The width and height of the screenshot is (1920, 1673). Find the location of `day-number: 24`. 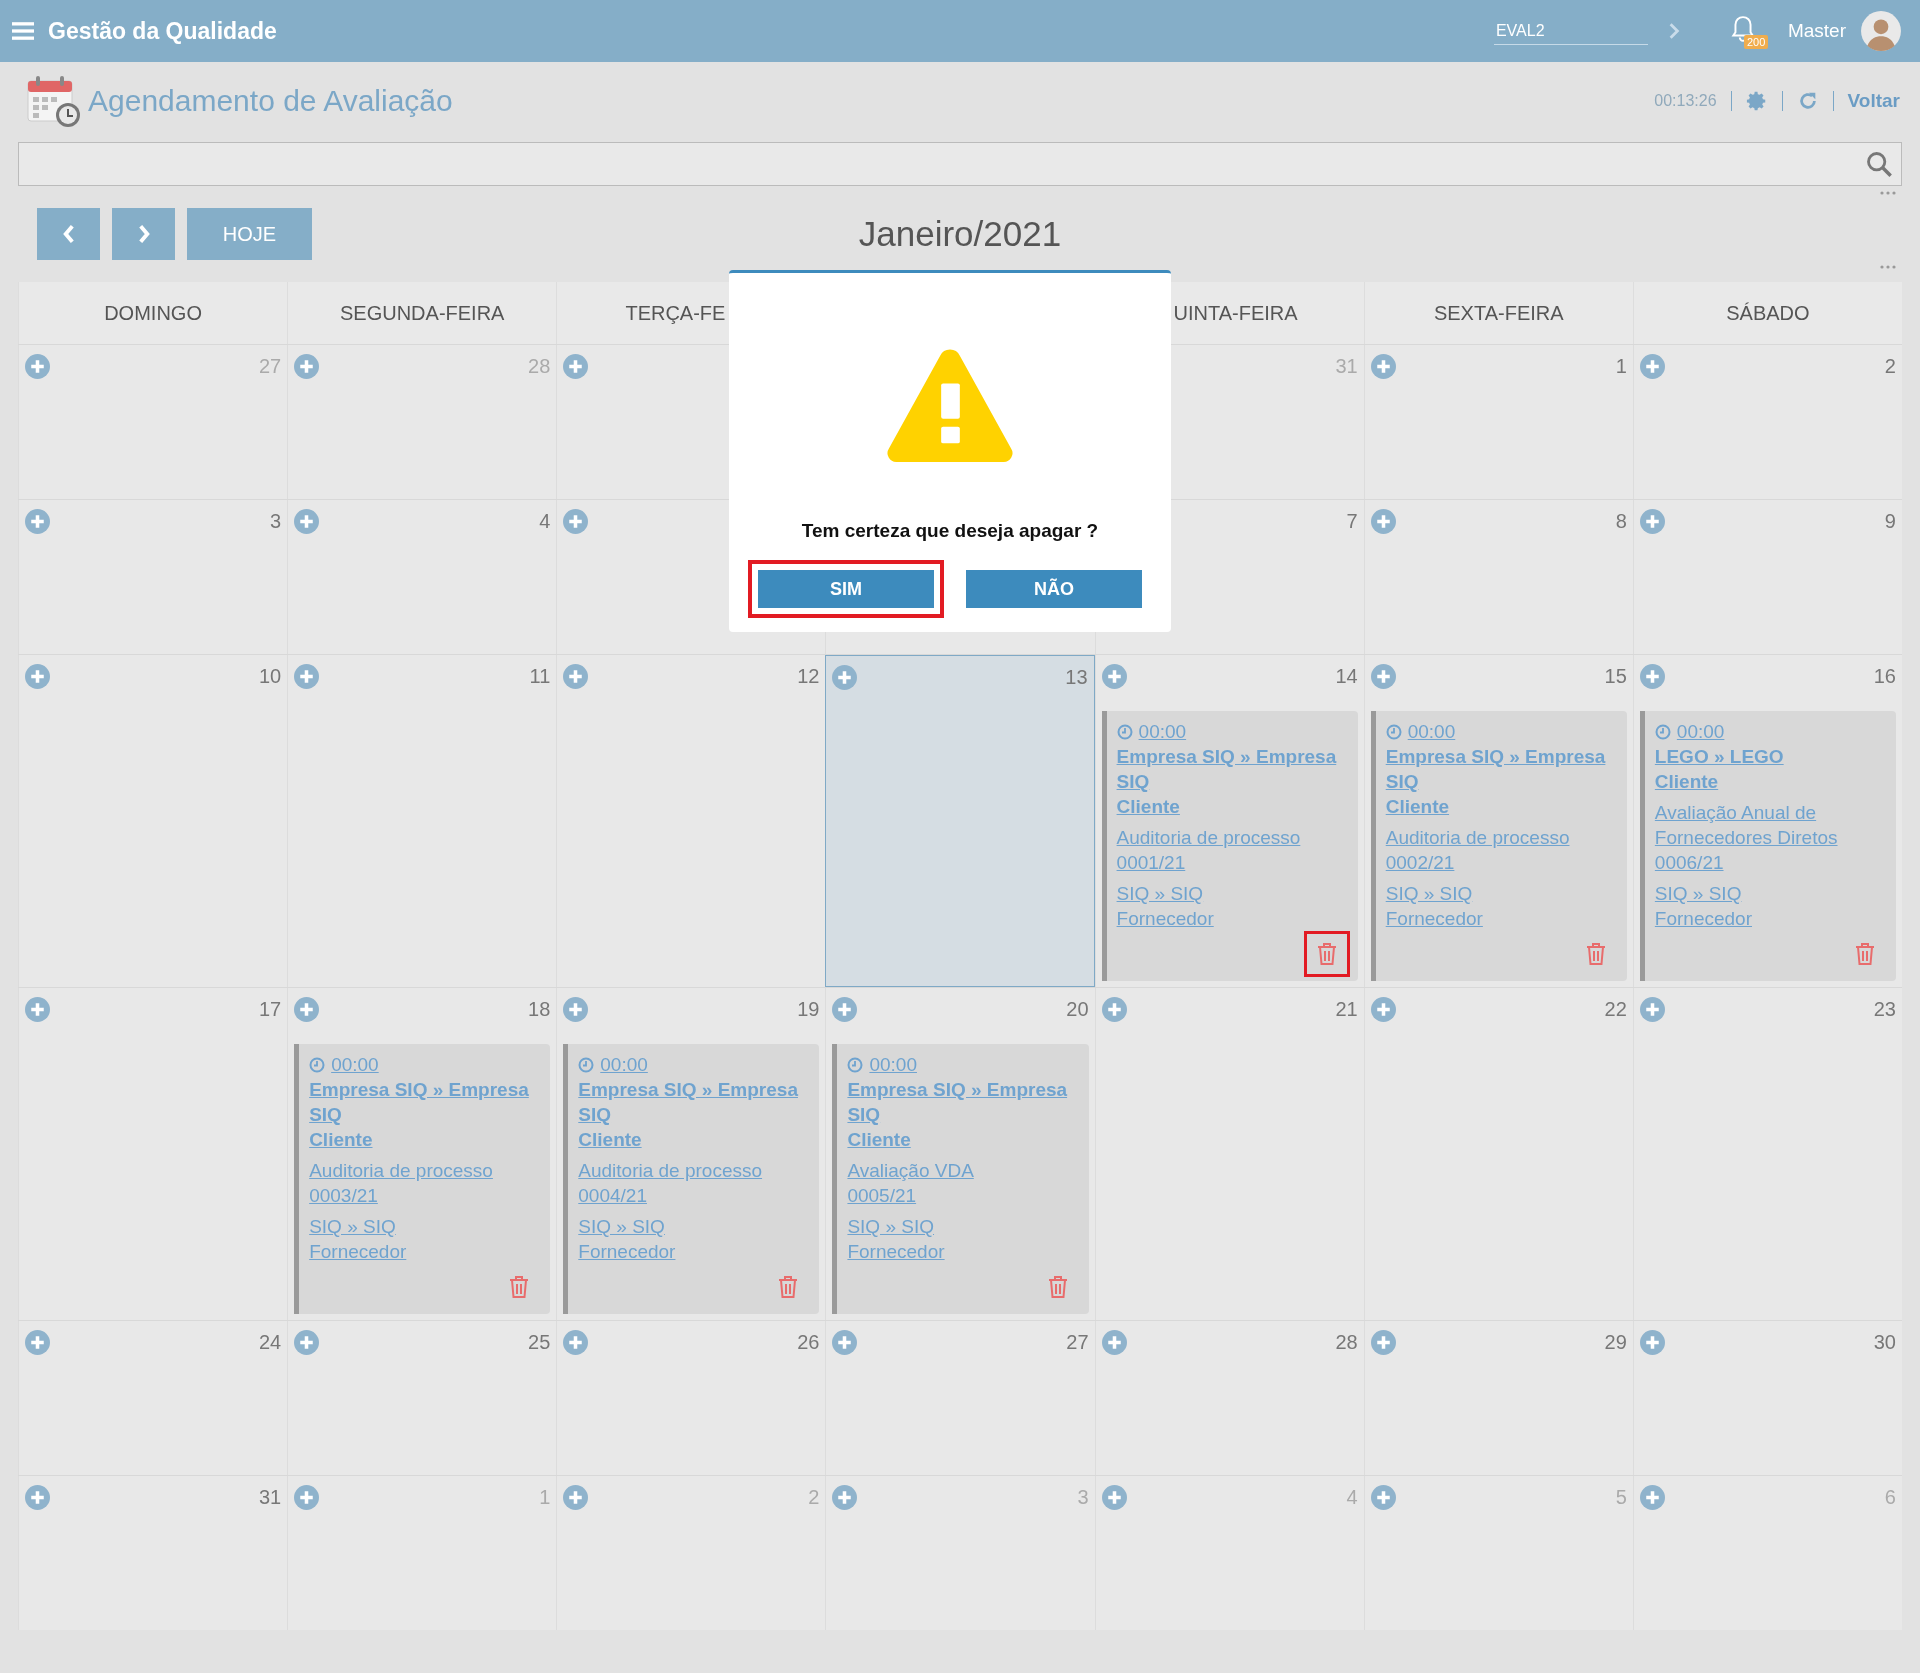

day-number: 24 is located at coordinates (270, 1342).